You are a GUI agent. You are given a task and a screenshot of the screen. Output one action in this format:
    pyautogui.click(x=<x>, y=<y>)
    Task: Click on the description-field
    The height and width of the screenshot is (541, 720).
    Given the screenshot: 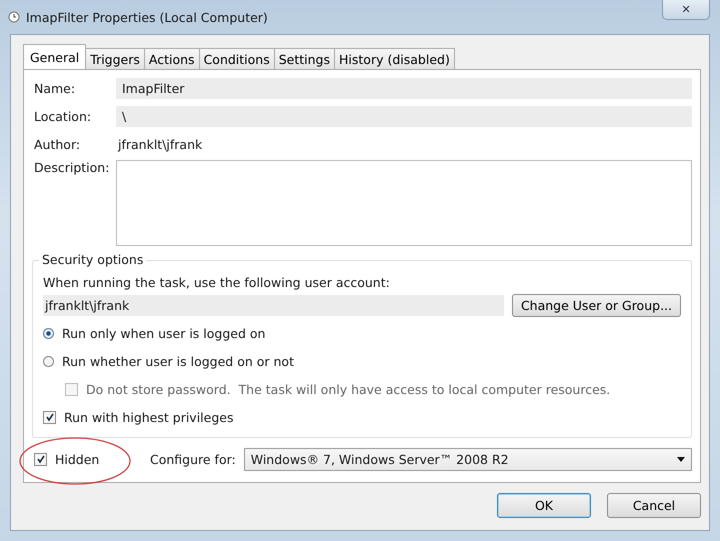 What is the action you would take?
    pyautogui.click(x=404, y=203)
    